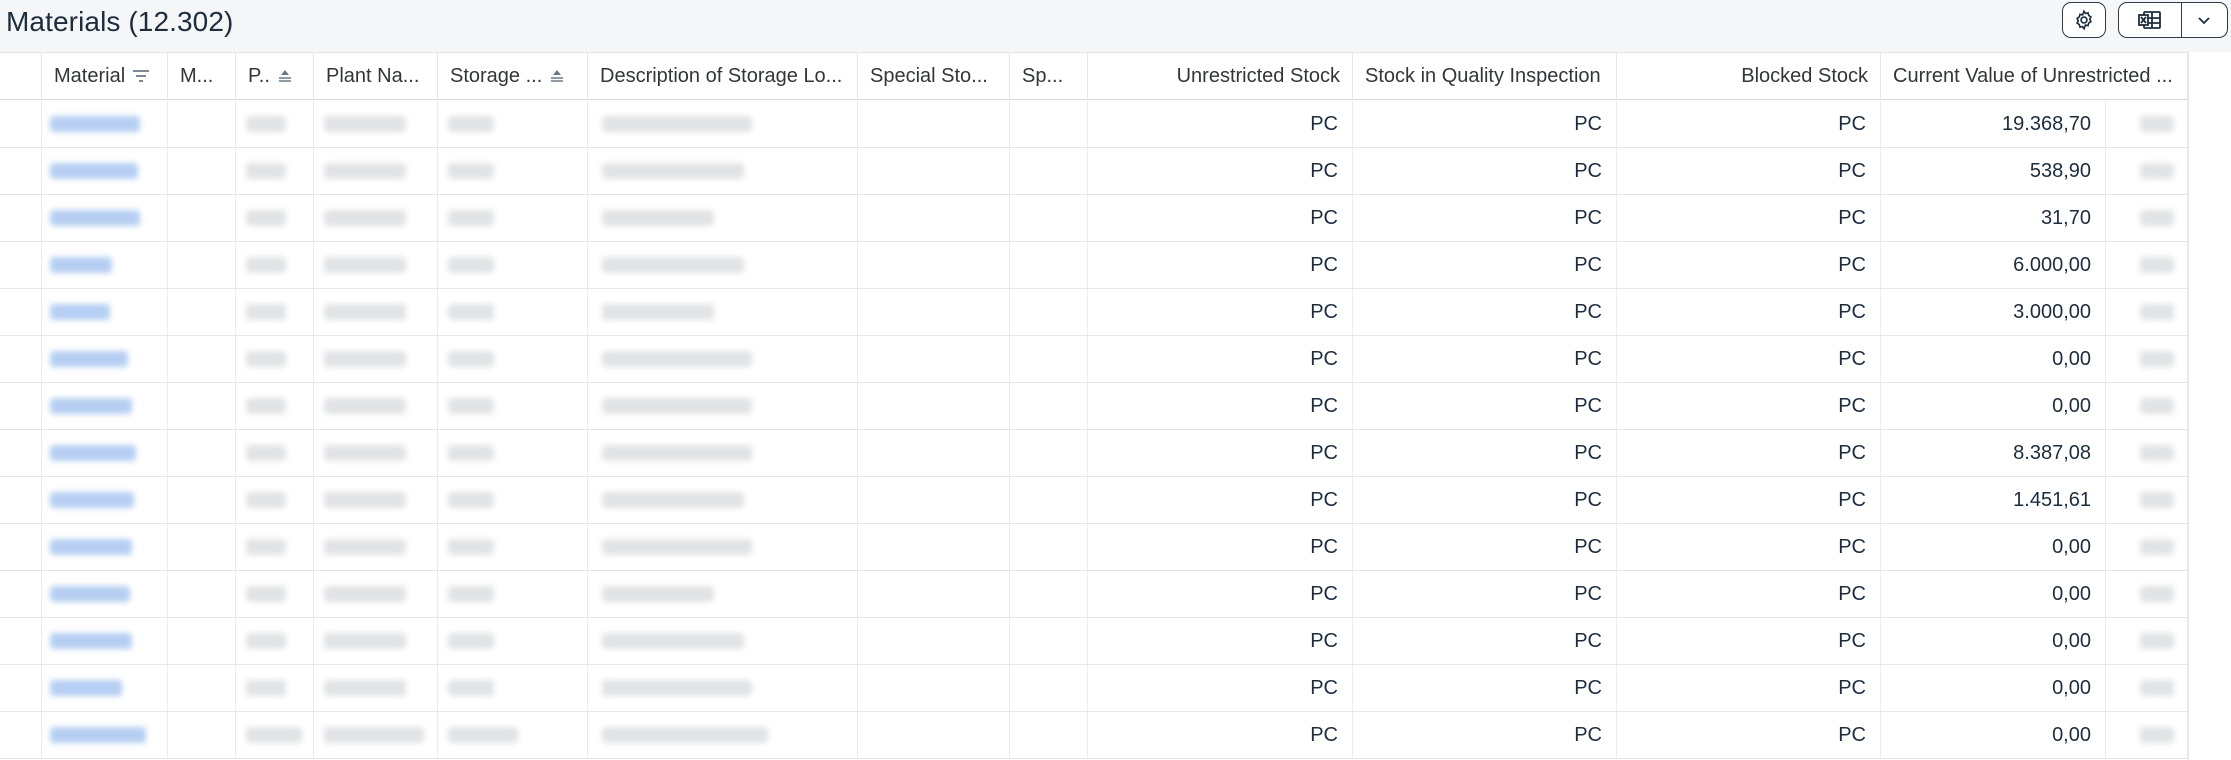 The width and height of the screenshot is (2231, 760). What do you see at coordinates (1094, 265) in the screenshot?
I see `table-row: PC PC PC 6.000,00` at bounding box center [1094, 265].